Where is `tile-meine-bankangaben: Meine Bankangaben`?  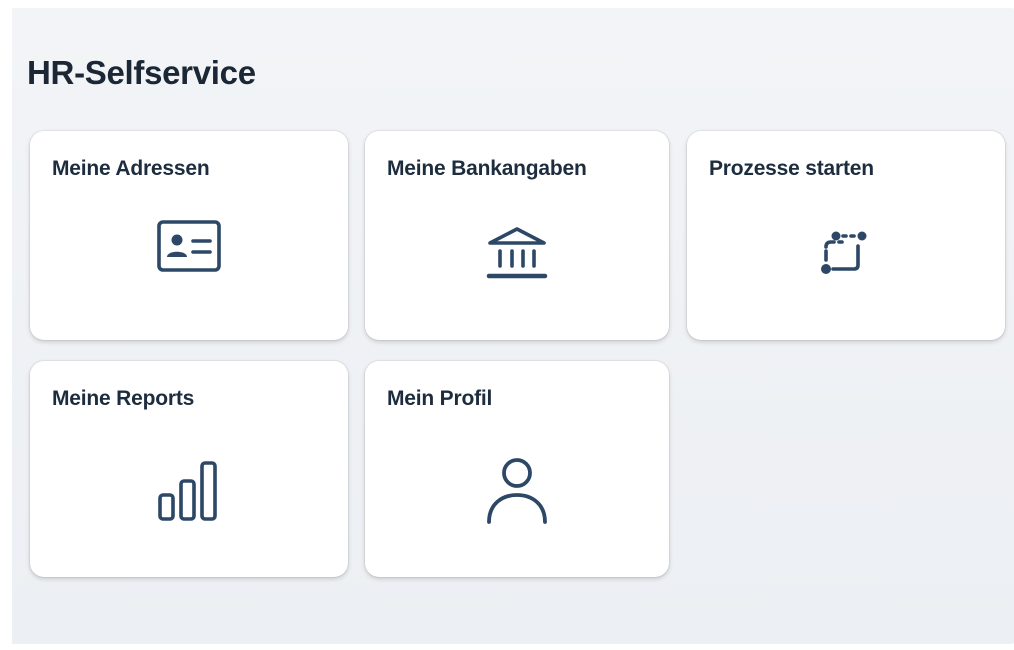
tile-meine-bankangaben: Meine Bankangaben is located at coordinates (517, 235).